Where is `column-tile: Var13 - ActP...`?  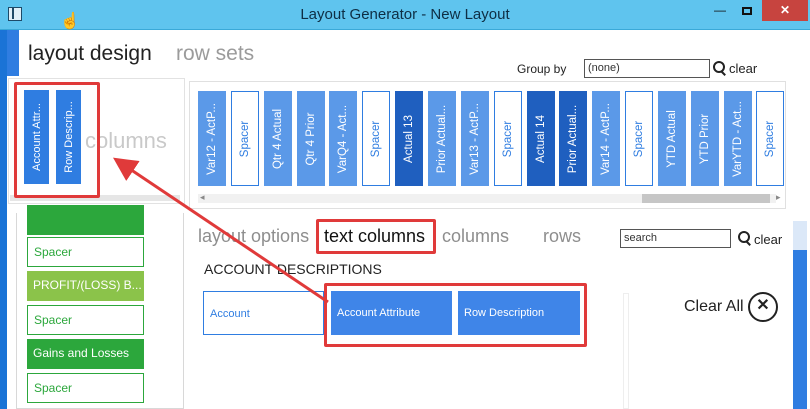
column-tile: Var13 - ActP... is located at coordinates (475, 138).